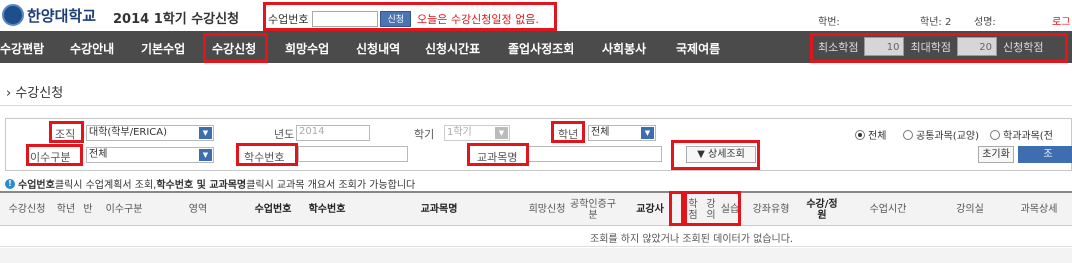  I want to click on col-practice: 실습, so click(730, 209).